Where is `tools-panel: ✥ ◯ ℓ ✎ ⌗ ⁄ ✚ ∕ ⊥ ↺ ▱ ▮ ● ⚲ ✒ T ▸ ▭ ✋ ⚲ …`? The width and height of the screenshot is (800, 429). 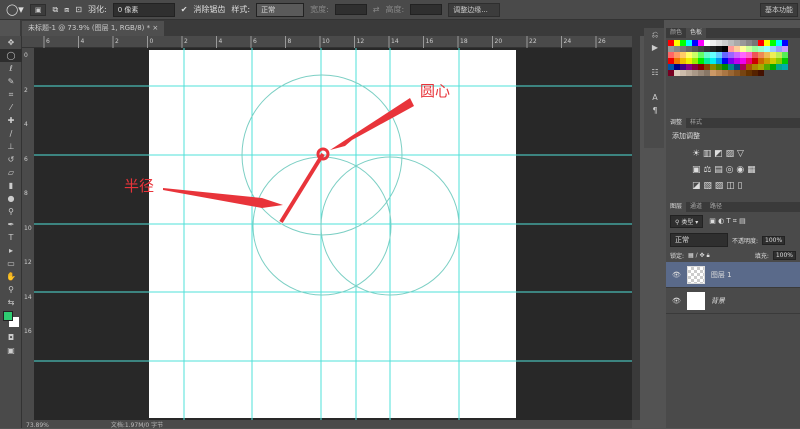 tools-panel: ✥ ◯ ℓ ✎ ⌗ ⁄ ✚ ∕ ⊥ ↺ ▱ ▮ ● ⚲ ✒ T ▸ ▭ ✋ ⚲ … is located at coordinates (11, 232).